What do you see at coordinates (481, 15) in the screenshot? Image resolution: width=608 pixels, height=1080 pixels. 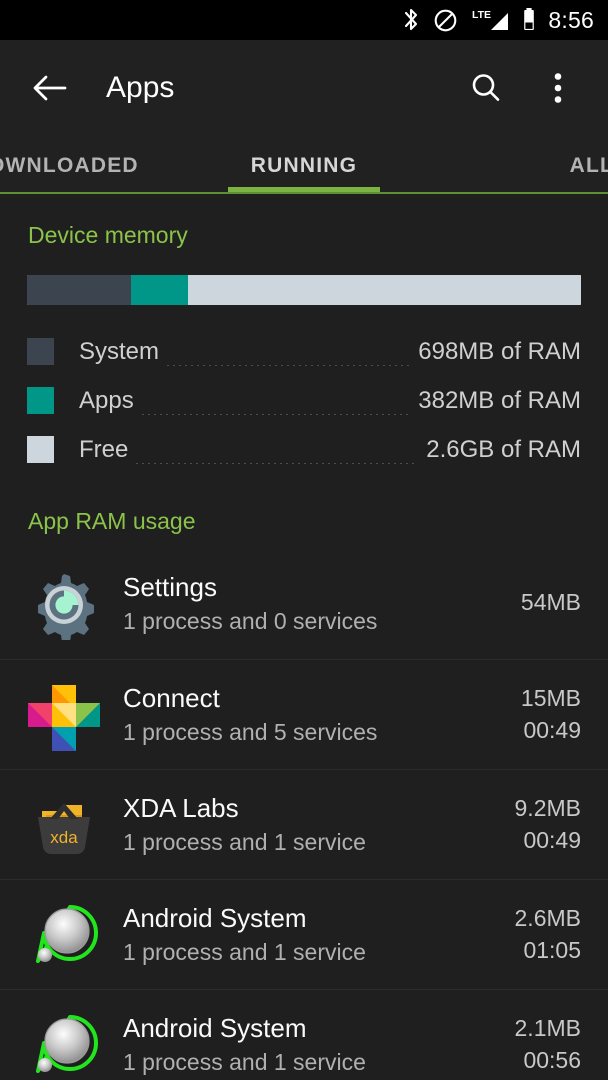 I see `svg-text: LTE` at bounding box center [481, 15].